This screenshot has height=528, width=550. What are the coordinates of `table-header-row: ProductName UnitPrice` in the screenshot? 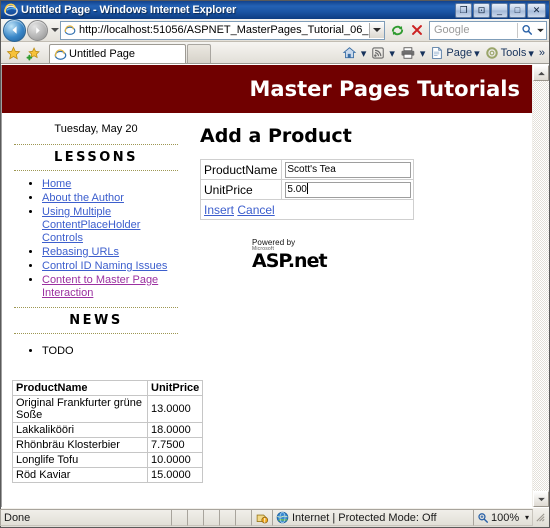 It's located at (108, 388).